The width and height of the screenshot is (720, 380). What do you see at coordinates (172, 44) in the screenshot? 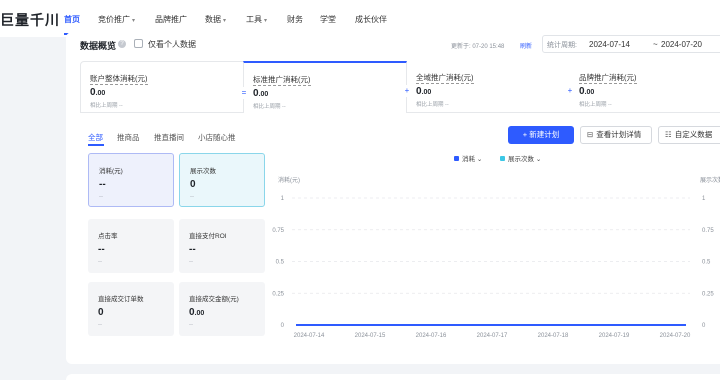
I see `personal-data-label: 仅看个人数据` at bounding box center [172, 44].